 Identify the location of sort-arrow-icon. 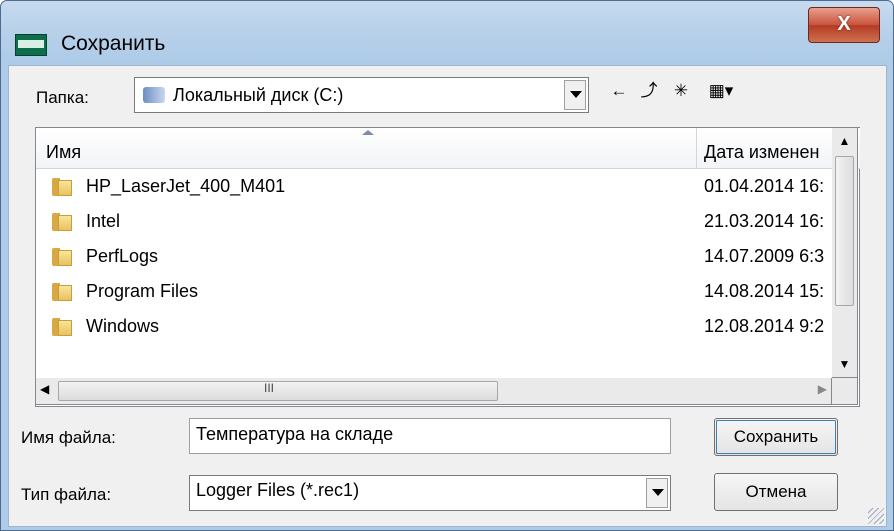
(368, 132).